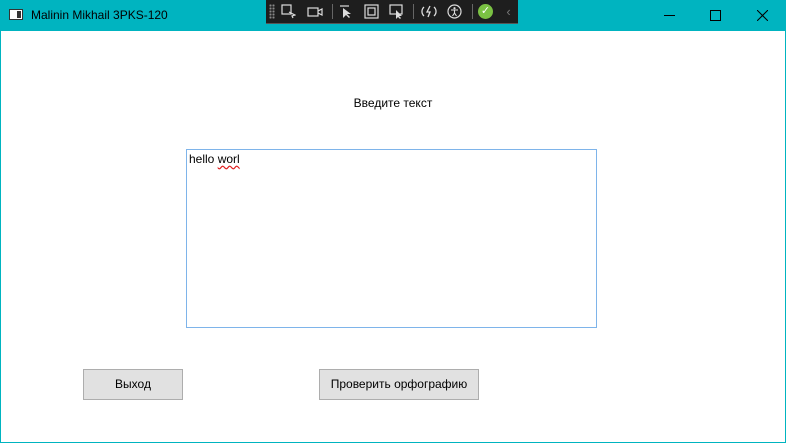 The image size is (786, 443). What do you see at coordinates (99, 15) in the screenshot?
I see `window-title: Malinin Mikhail 3PKS-120` at bounding box center [99, 15].